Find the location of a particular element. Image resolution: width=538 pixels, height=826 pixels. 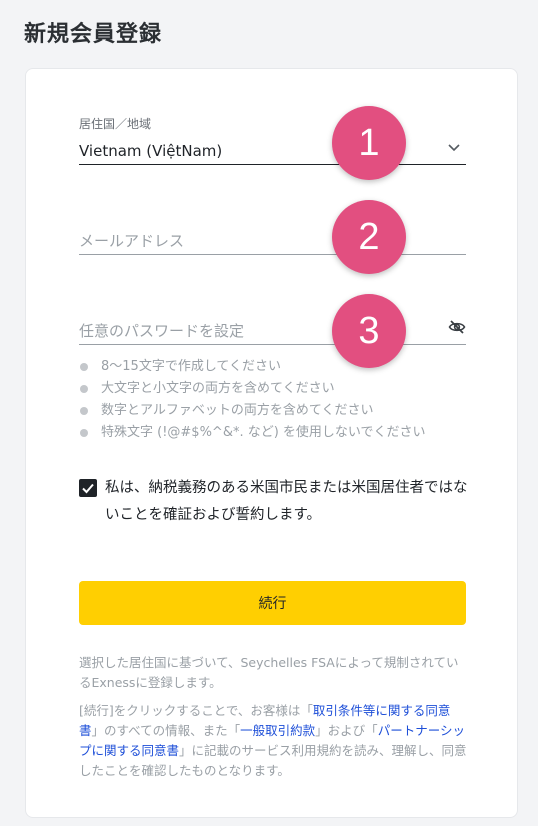

email-placeholder: メールアドレス is located at coordinates (132, 241).